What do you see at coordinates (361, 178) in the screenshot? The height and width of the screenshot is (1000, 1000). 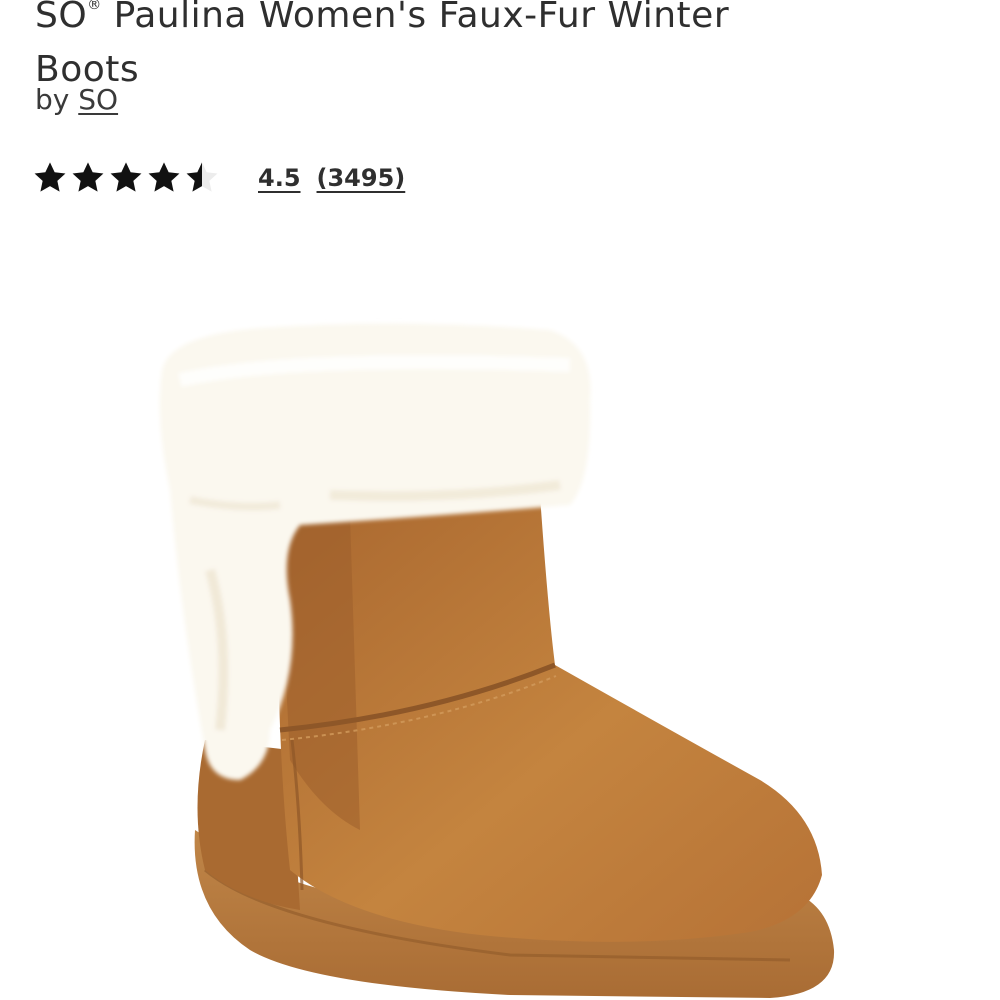 I see `review-count-link: (3495)` at bounding box center [361, 178].